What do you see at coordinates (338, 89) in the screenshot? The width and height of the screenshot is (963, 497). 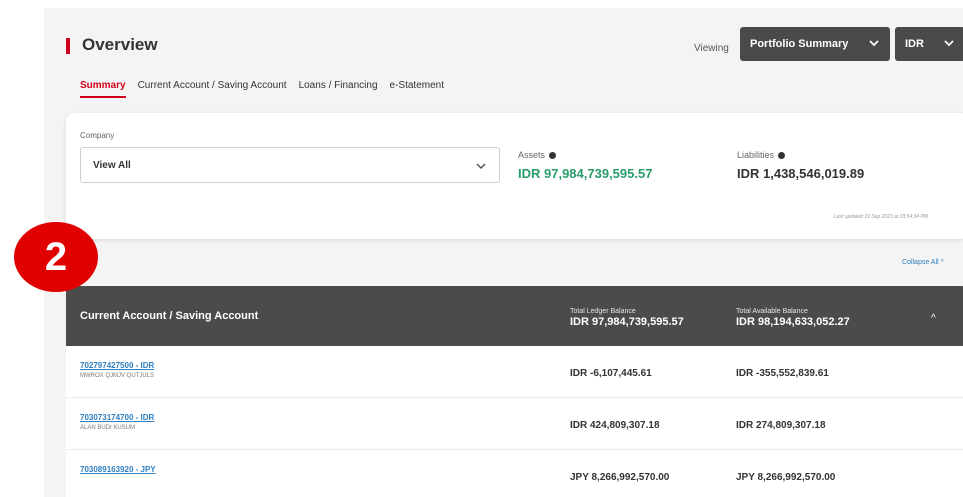 I see `tab-loans: Loans / Financing` at bounding box center [338, 89].